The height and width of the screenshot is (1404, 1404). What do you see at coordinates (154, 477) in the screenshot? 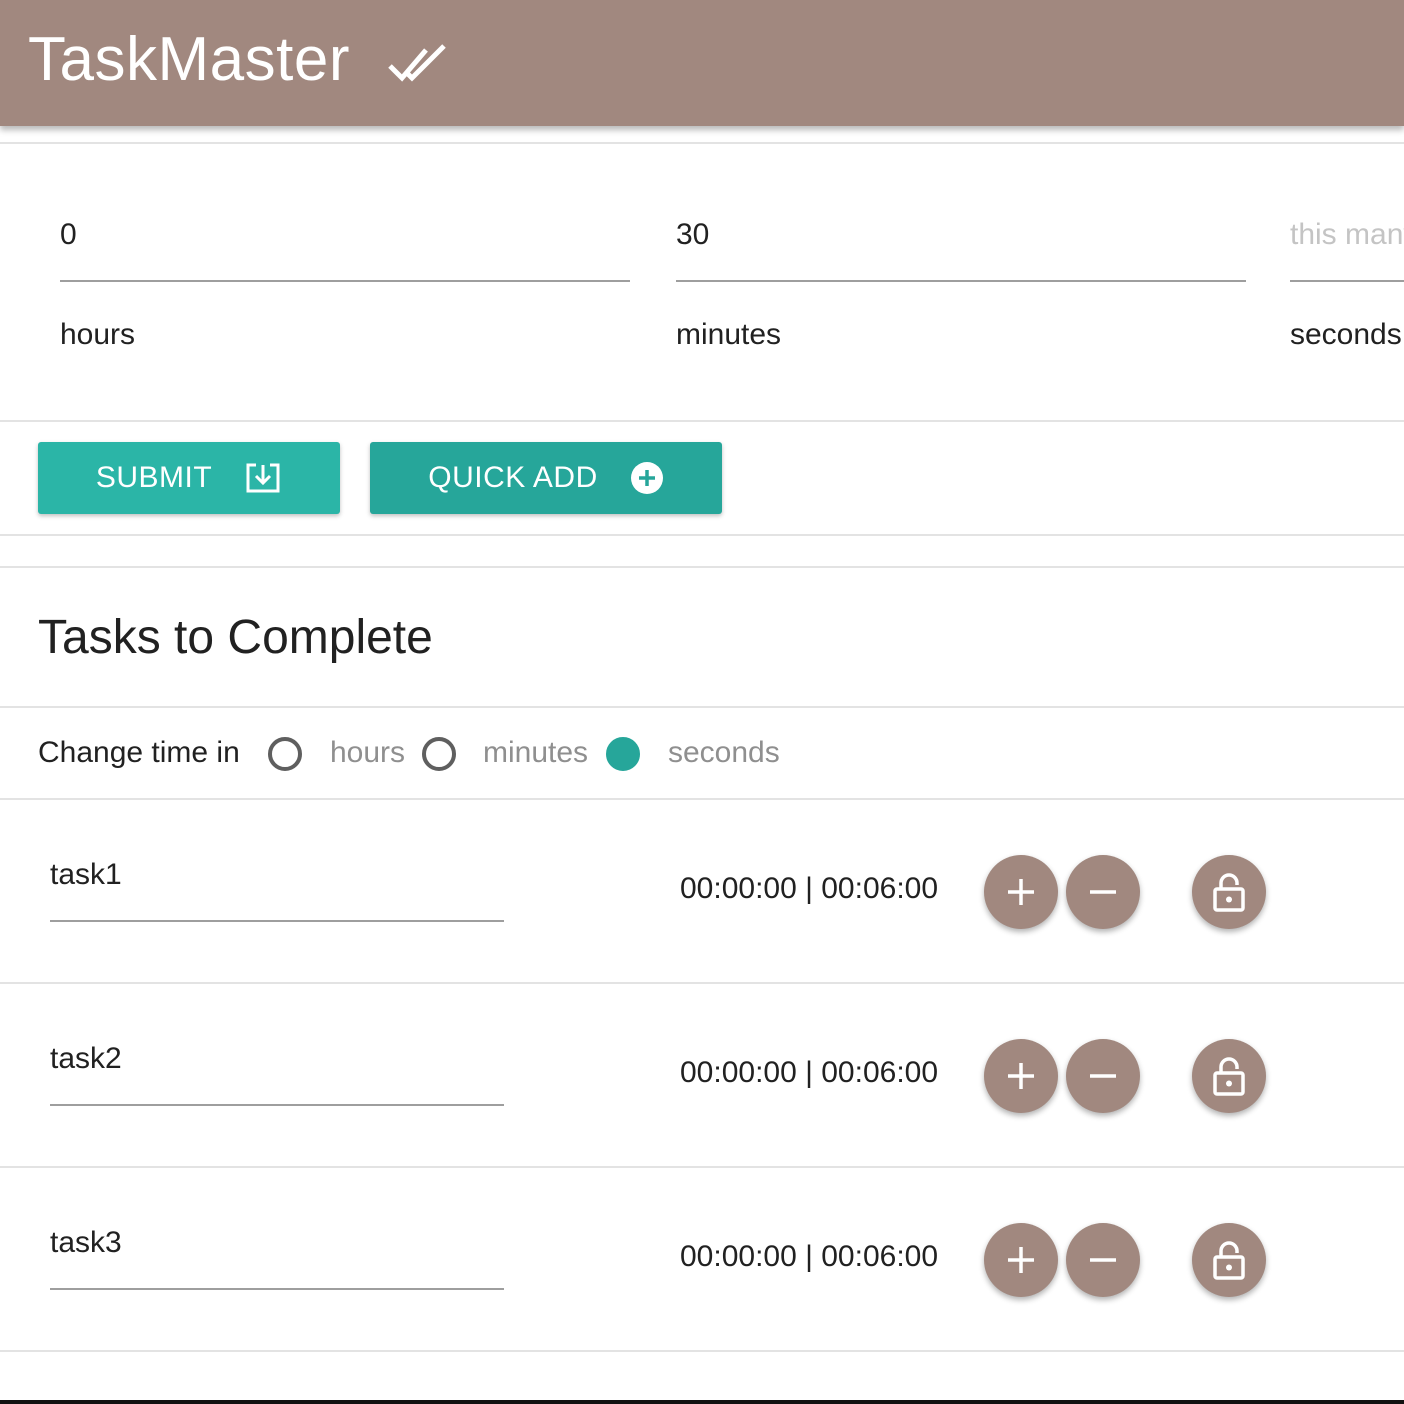
I see `submit-button-label: SUBMIT` at bounding box center [154, 477].